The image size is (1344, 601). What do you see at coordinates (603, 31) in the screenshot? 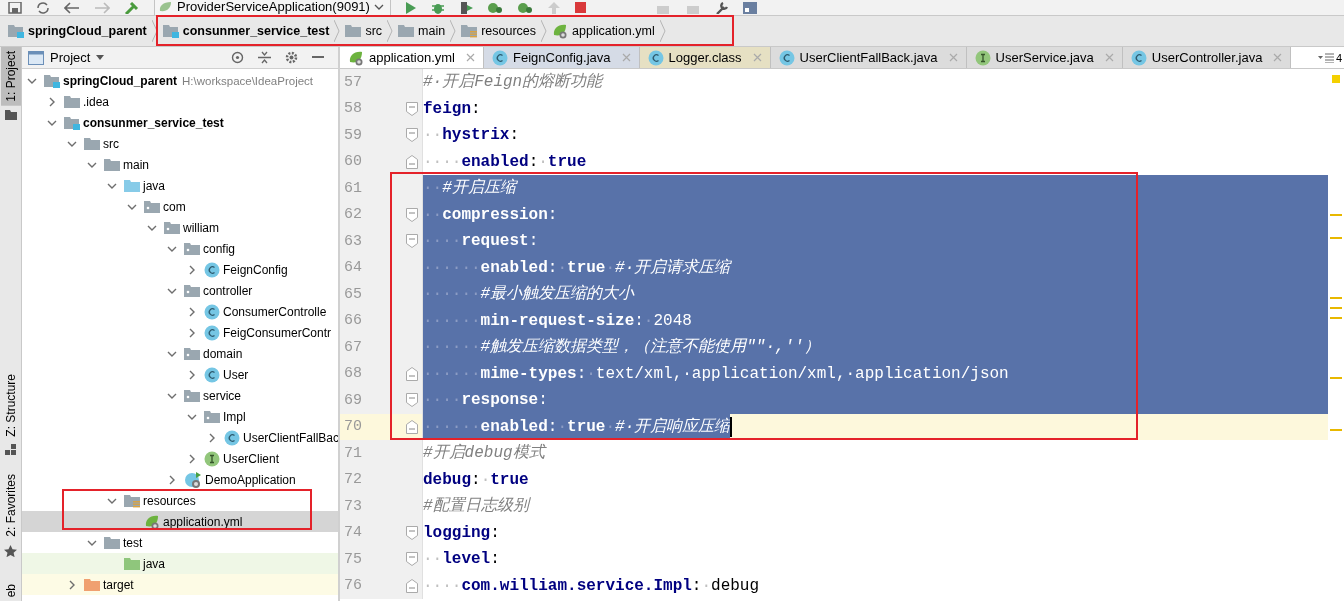
I see `breadcrumb-item: application.yml` at bounding box center [603, 31].